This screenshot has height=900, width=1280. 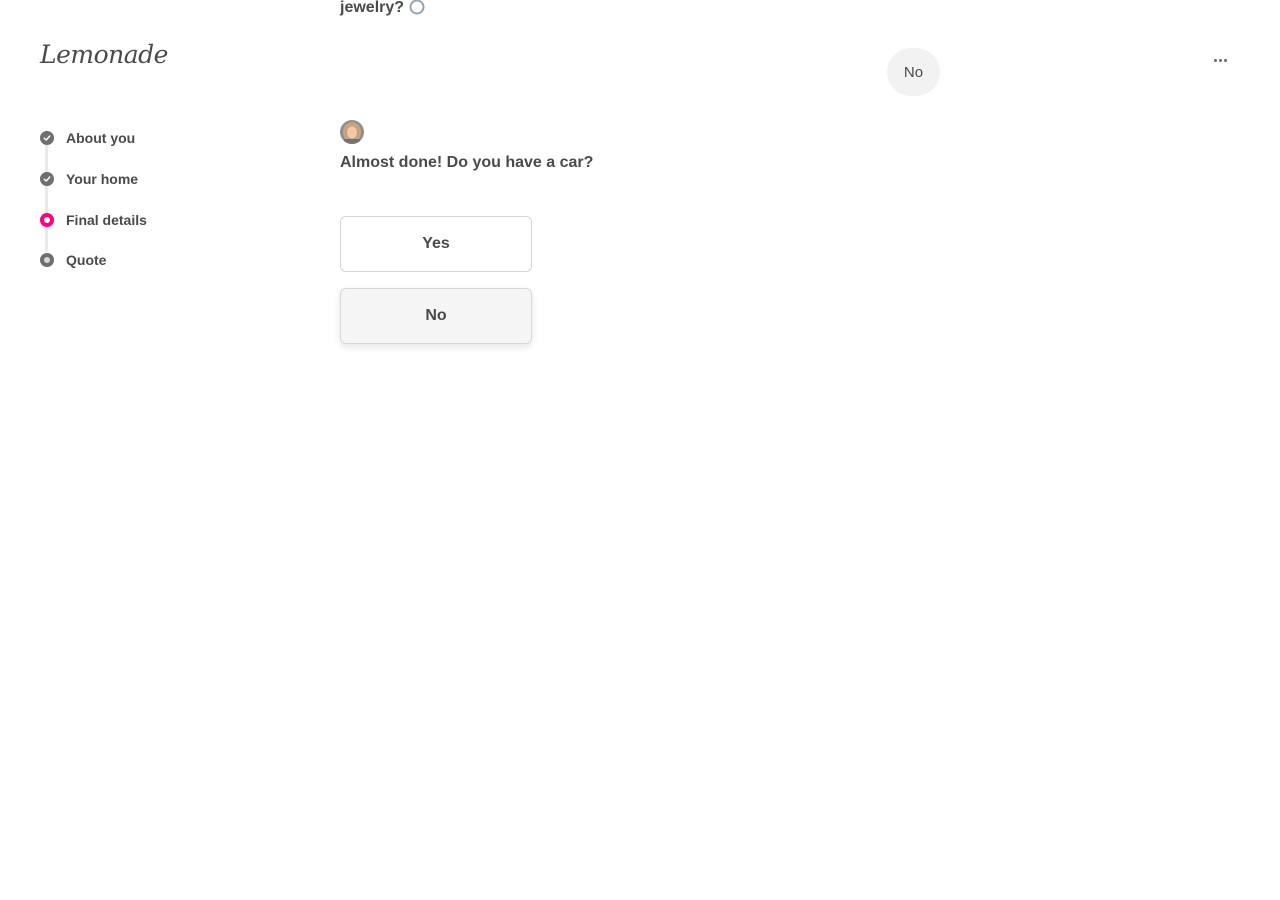 I want to click on step-label: Final details, so click(x=106, y=219).